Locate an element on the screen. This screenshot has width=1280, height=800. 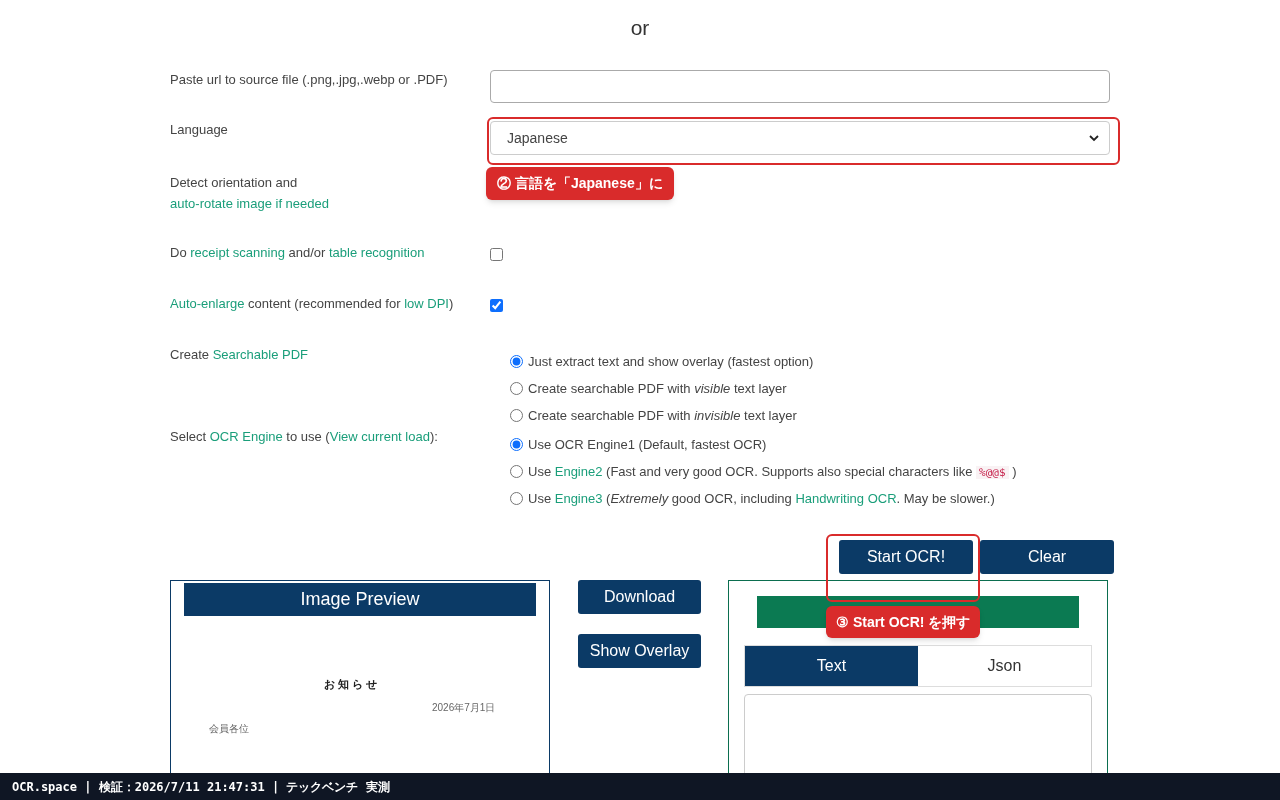
option-label: Create searchable PDF with invisible text layer is located at coordinates (662, 415).